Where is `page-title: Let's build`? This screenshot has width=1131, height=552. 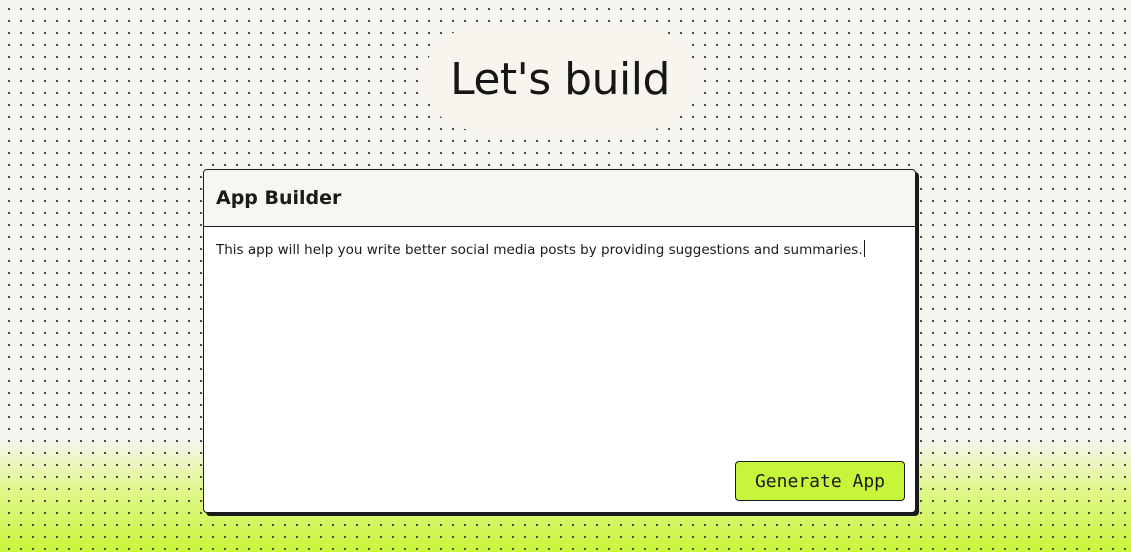
page-title: Let's build is located at coordinates (560, 79).